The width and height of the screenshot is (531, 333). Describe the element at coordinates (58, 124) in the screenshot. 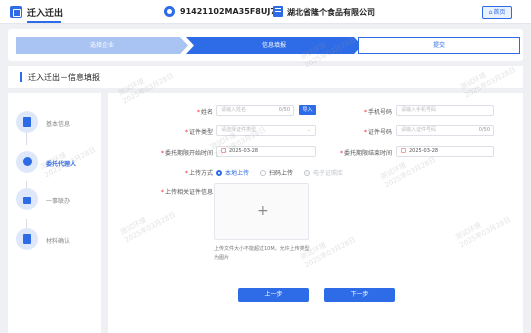

I see `sidebar-item-label: 基本信息` at that location.